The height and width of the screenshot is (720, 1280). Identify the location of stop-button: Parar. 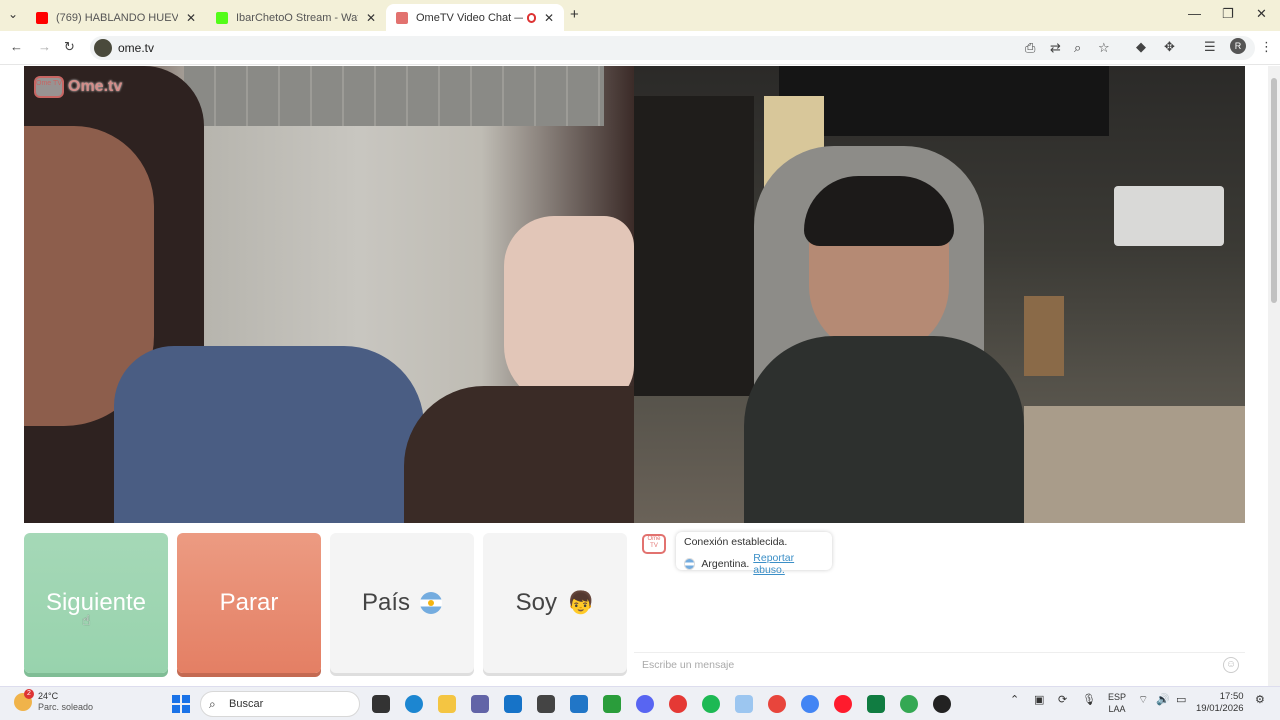
(249, 603).